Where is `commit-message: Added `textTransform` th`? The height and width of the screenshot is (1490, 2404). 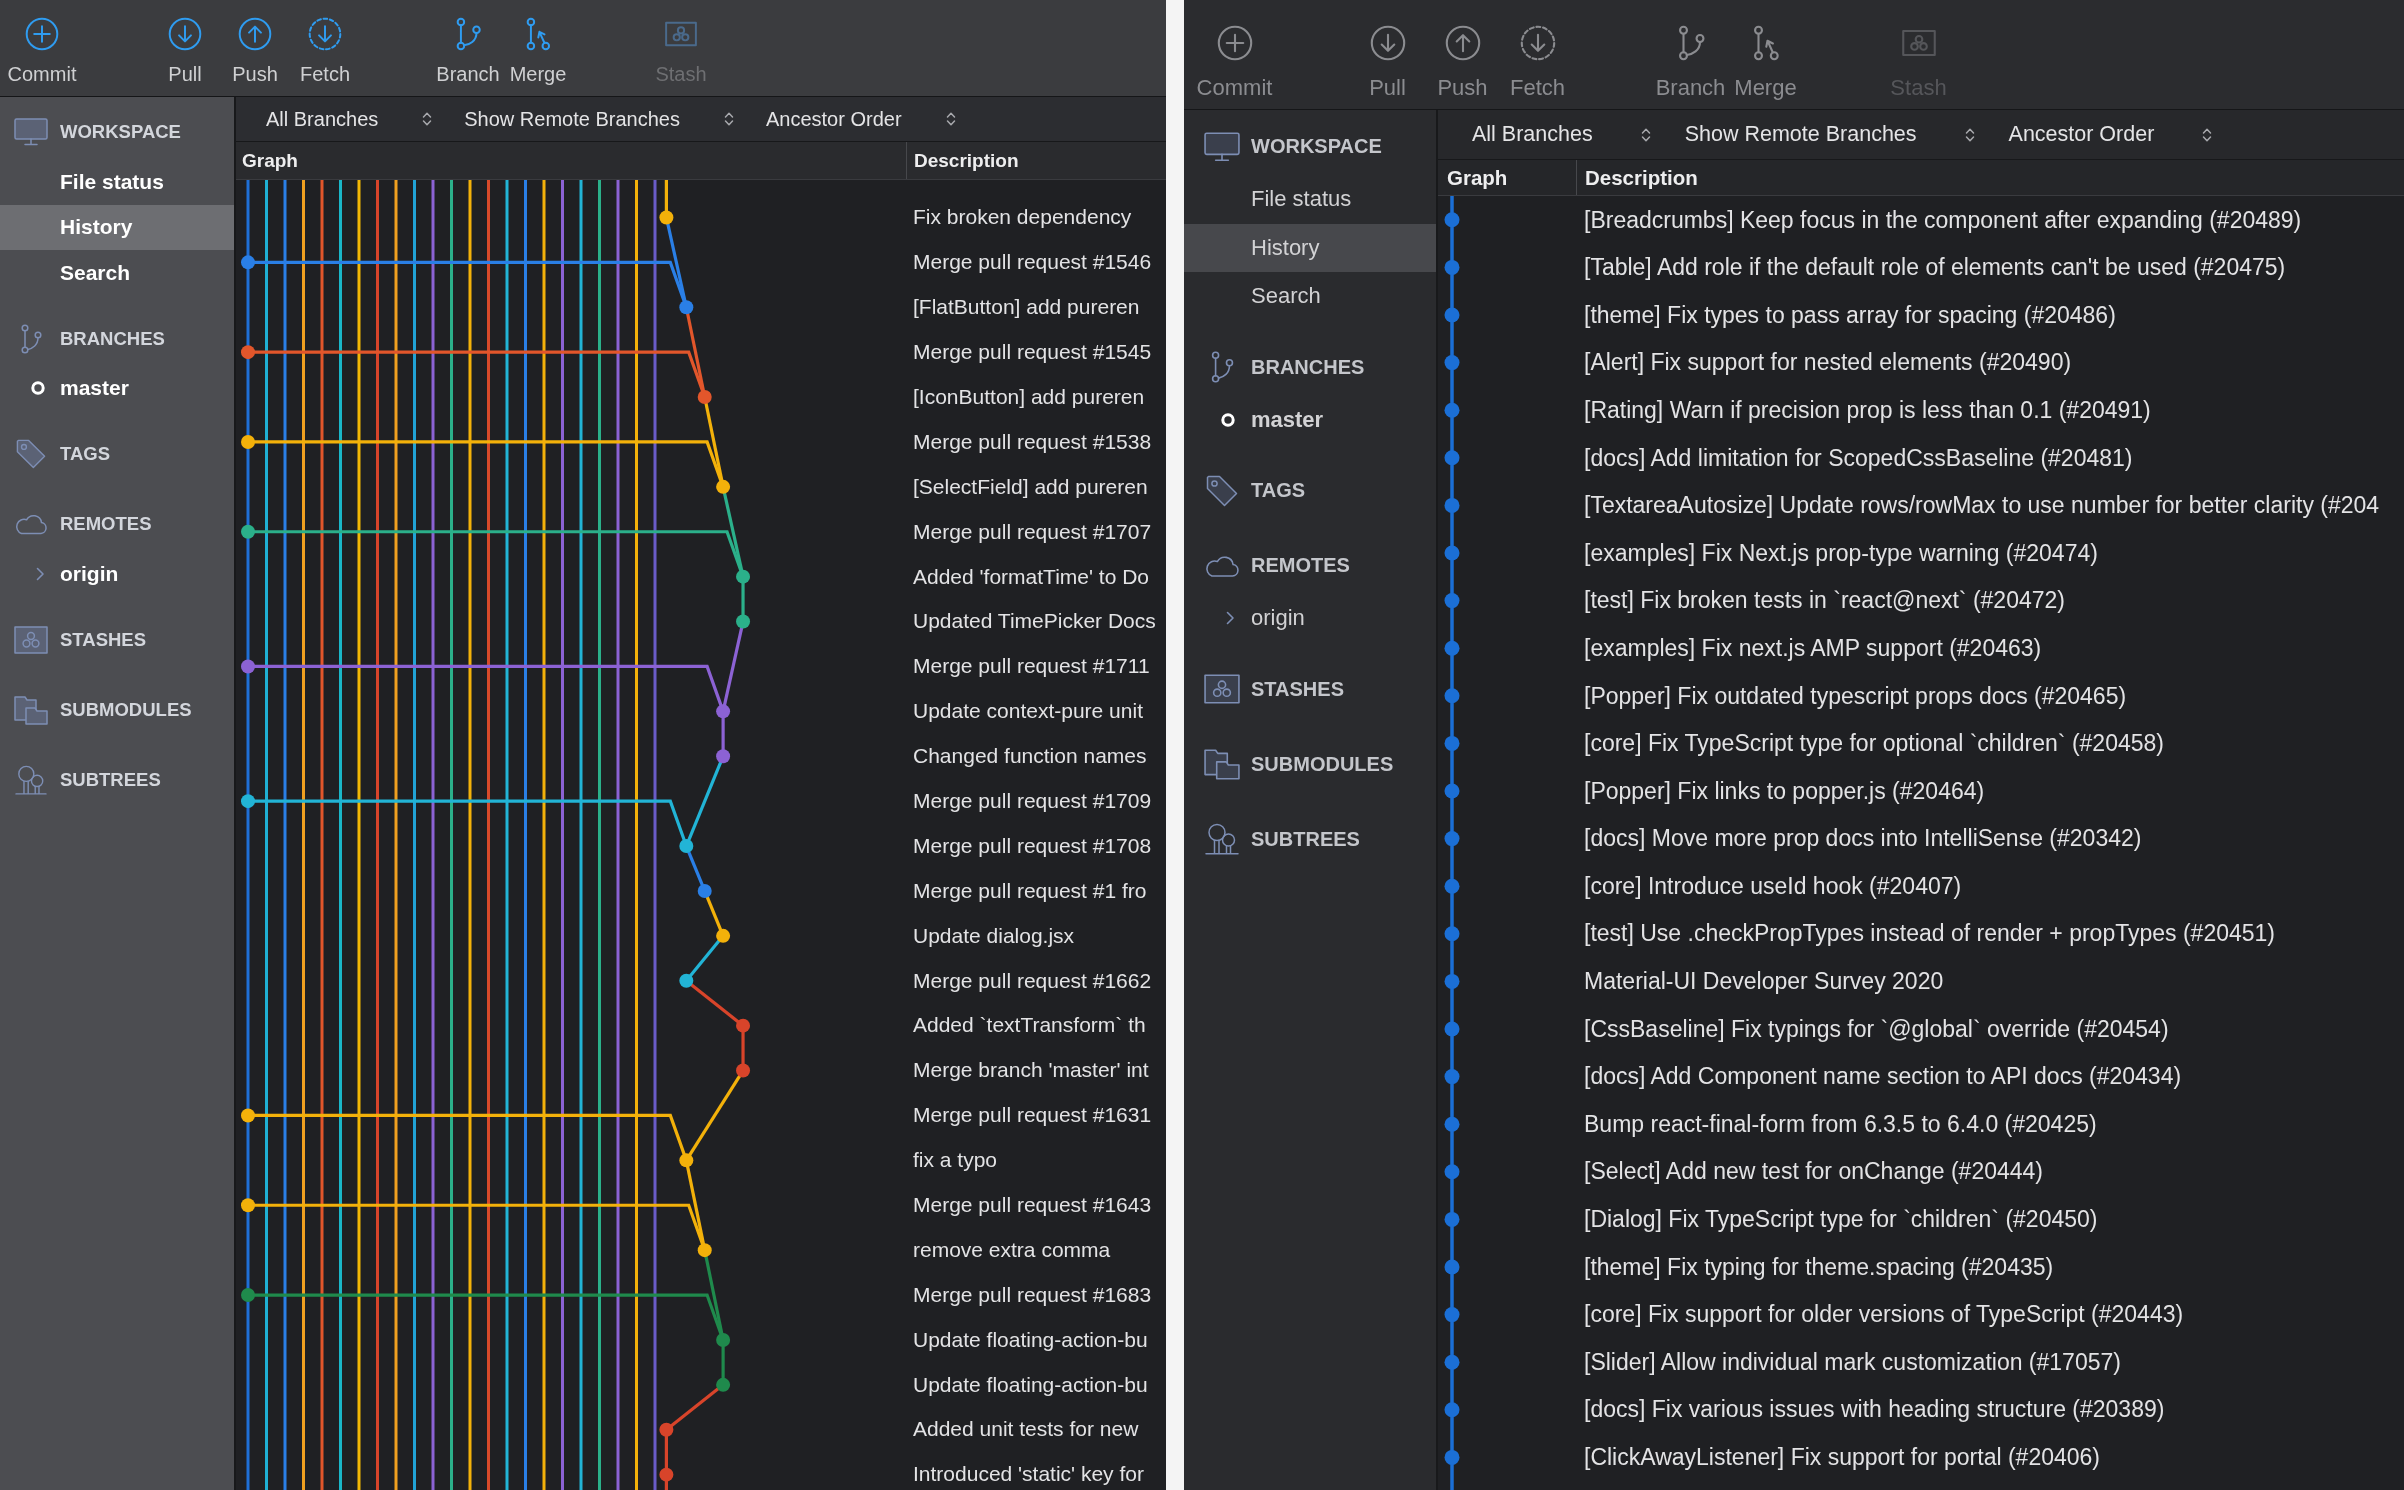
commit-message: Added `textTransform` th is located at coordinates (1029, 1025).